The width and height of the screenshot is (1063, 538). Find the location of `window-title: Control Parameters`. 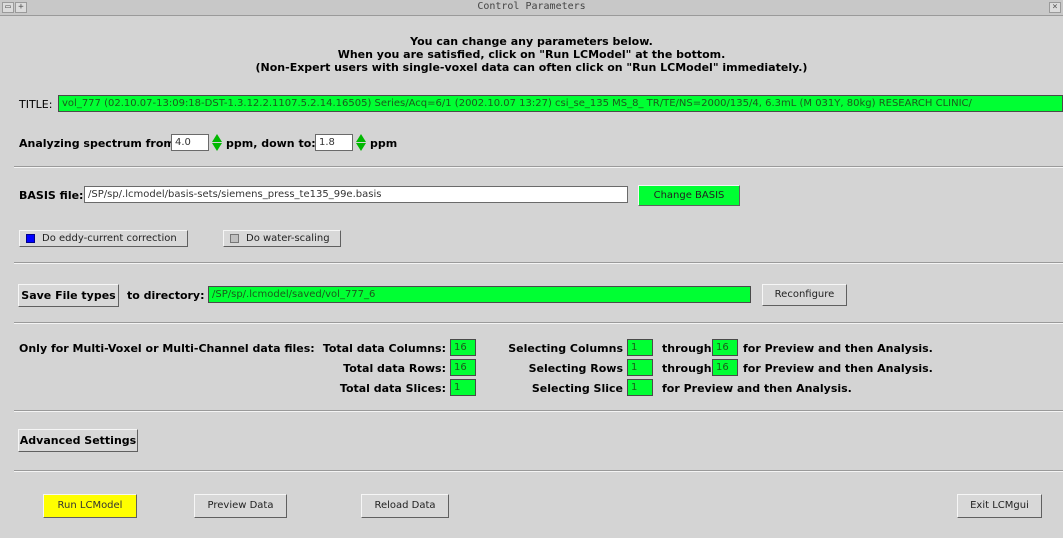

window-title: Control Parameters is located at coordinates (531, 6).